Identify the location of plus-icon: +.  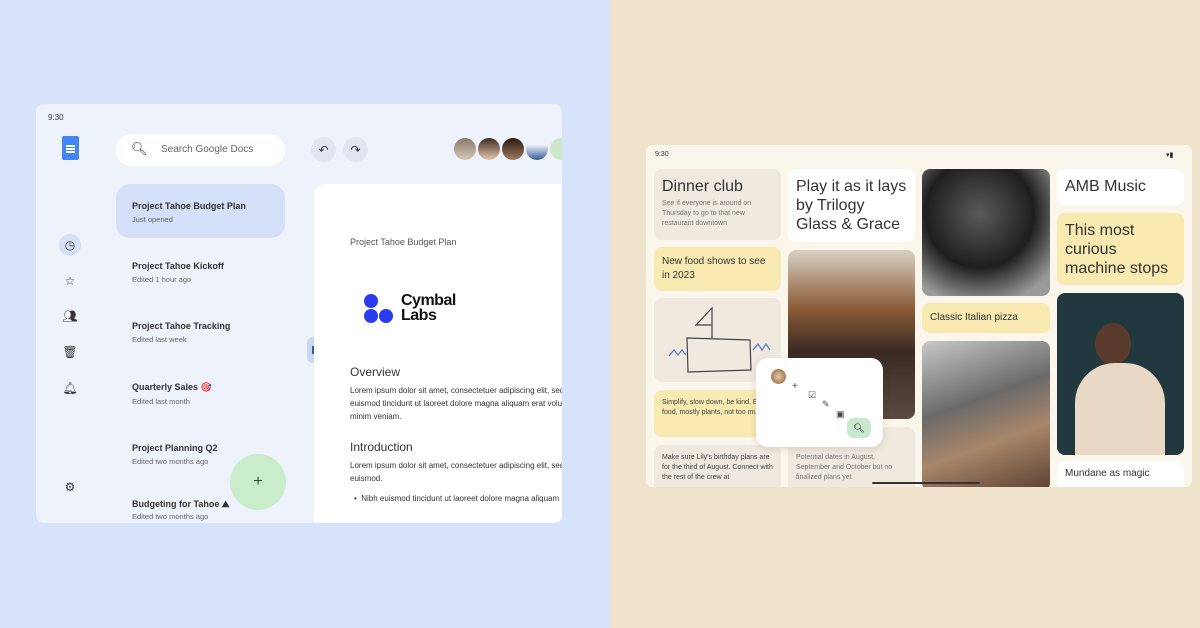
(258, 481).